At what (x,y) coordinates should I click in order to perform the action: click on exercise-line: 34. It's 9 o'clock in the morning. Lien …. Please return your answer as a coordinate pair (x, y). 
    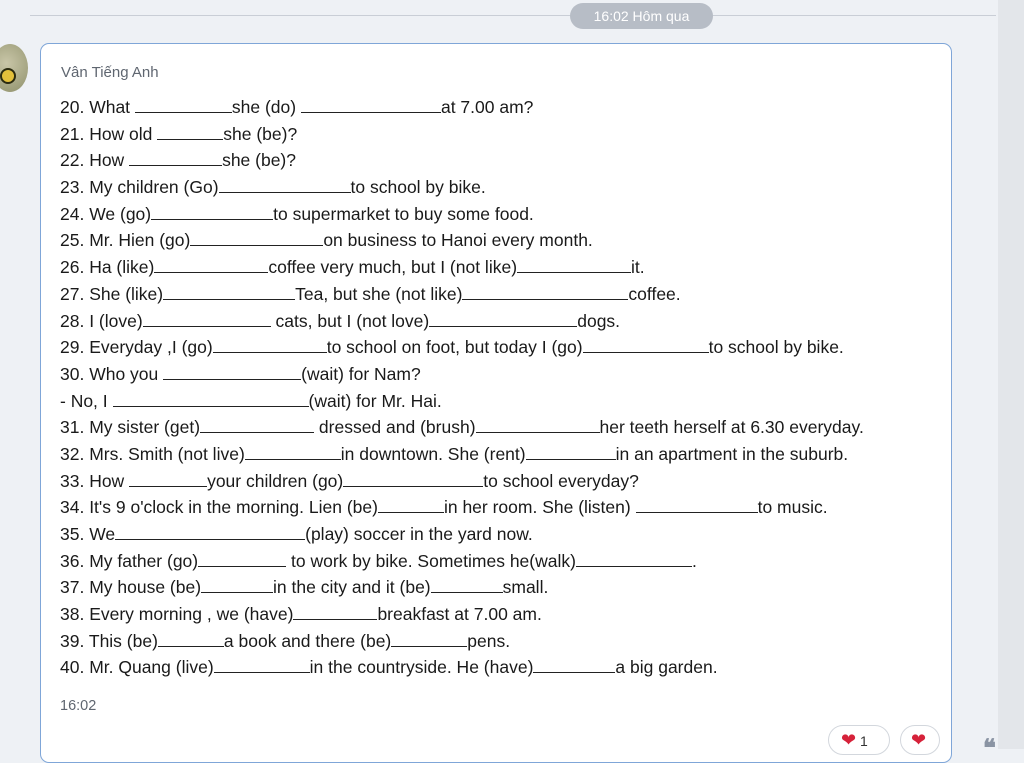
    Looking at the image, I should click on (444, 507).